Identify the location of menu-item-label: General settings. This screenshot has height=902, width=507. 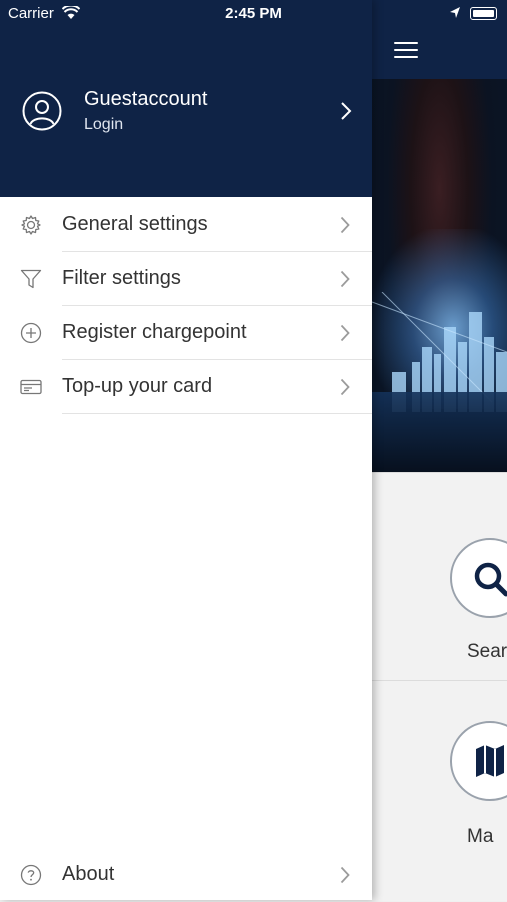
(135, 224).